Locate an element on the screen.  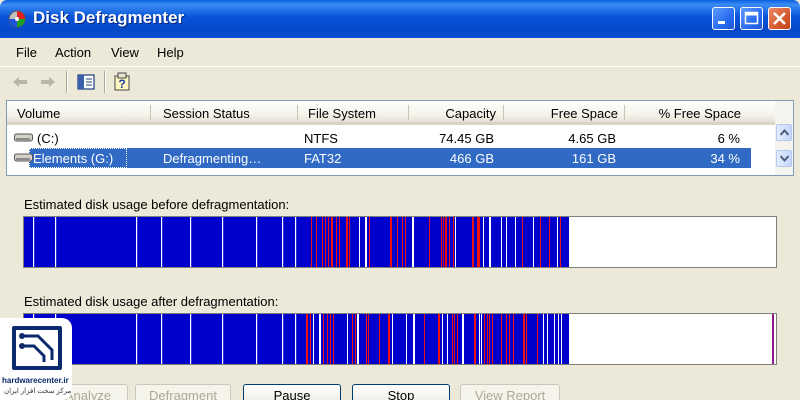
toolbar: ? is located at coordinates (400, 81).